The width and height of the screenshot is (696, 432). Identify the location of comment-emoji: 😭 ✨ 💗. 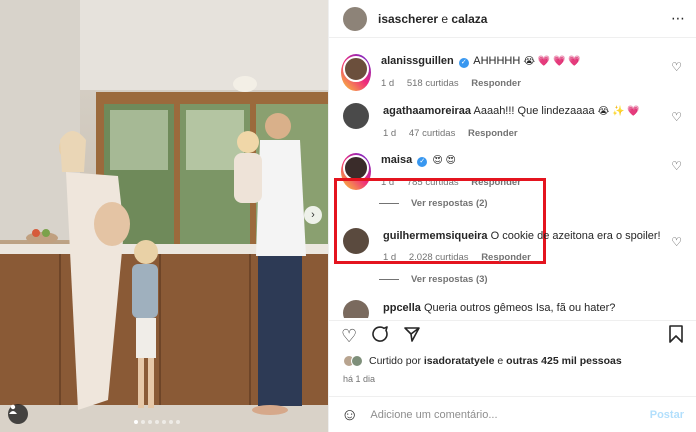
(618, 111).